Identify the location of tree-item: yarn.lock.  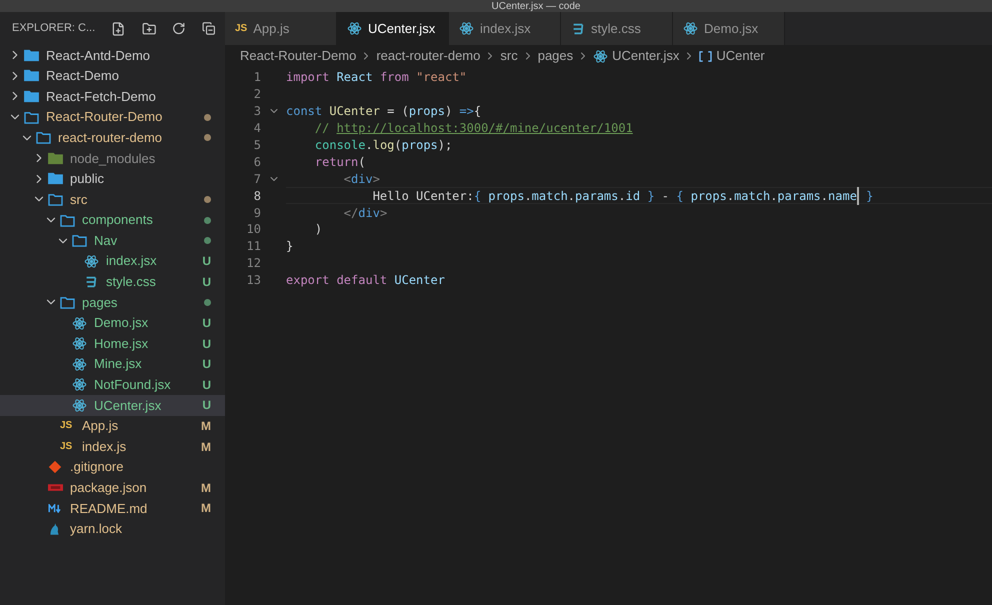
(112, 529).